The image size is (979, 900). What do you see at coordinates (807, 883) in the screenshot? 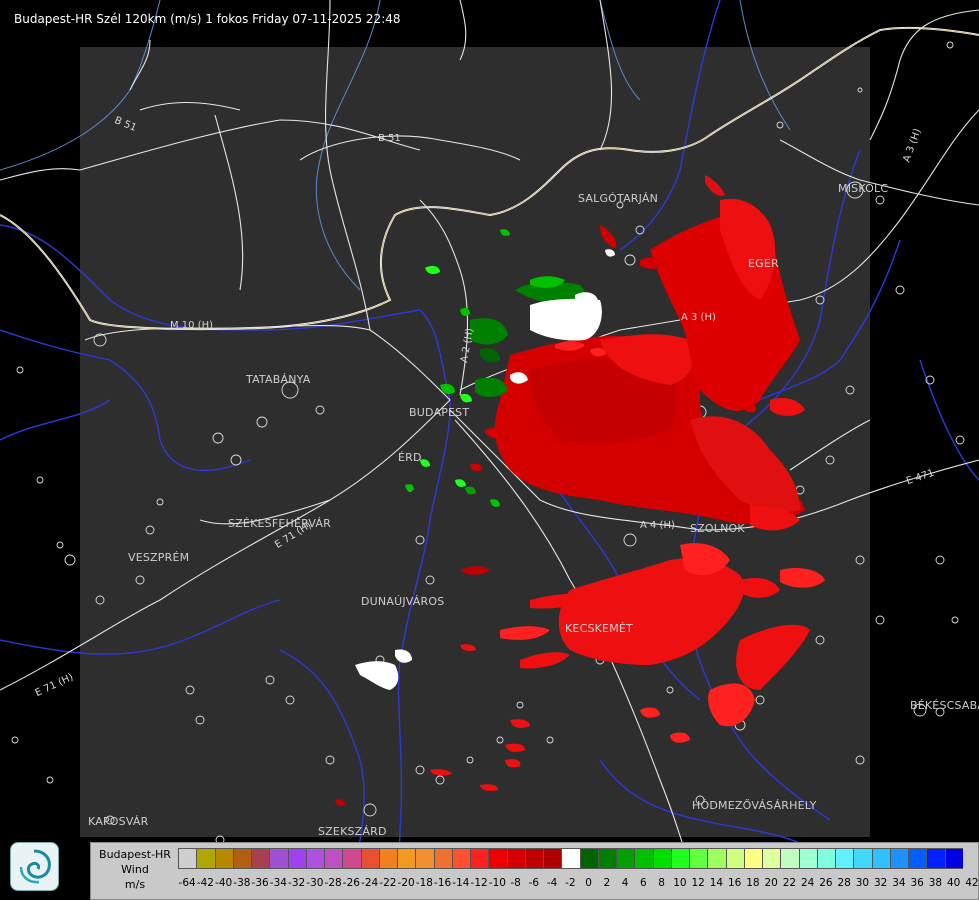
I see `legend-tick-label: 24` at bounding box center [807, 883].